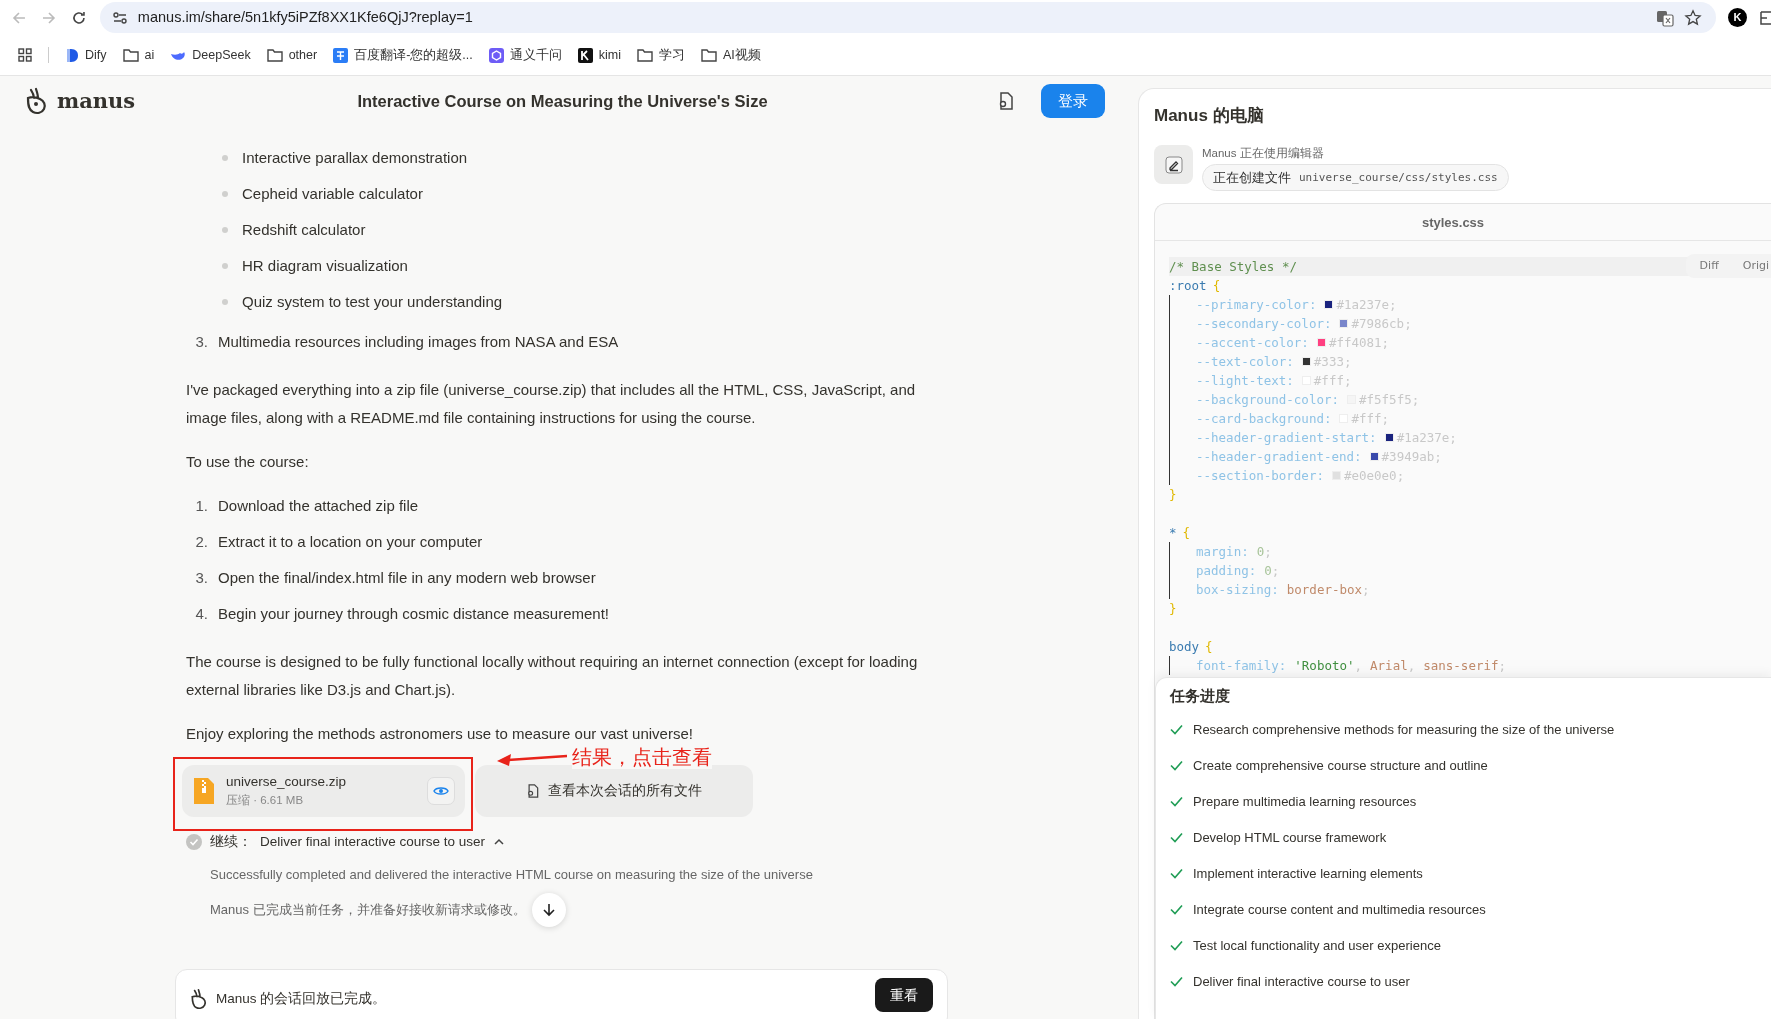 The height and width of the screenshot is (1019, 1771). Describe the element at coordinates (531, 759) in the screenshot. I see `annotation-arrow` at that location.